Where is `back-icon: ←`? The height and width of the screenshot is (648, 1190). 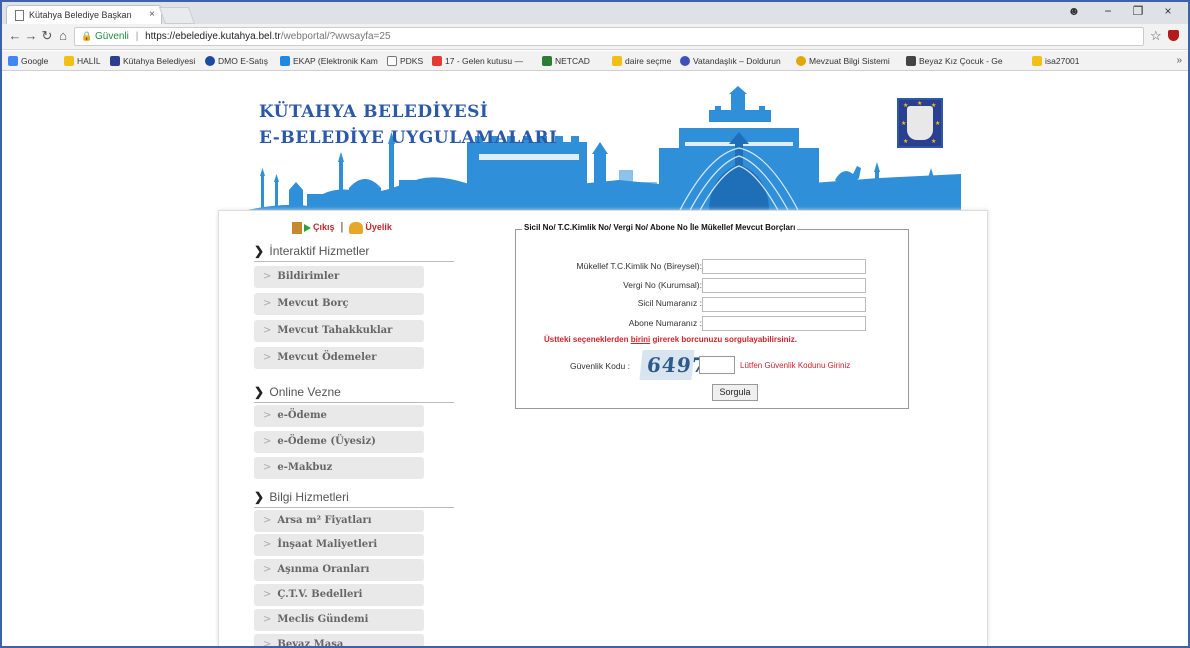
back-icon: ← is located at coordinates (15, 35).